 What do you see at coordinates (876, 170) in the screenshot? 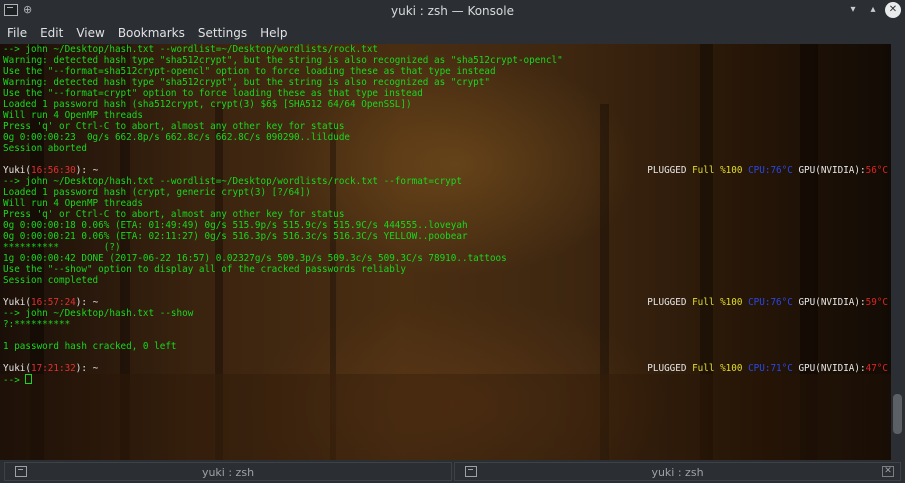
I see `gpu-temp: 56°C` at bounding box center [876, 170].